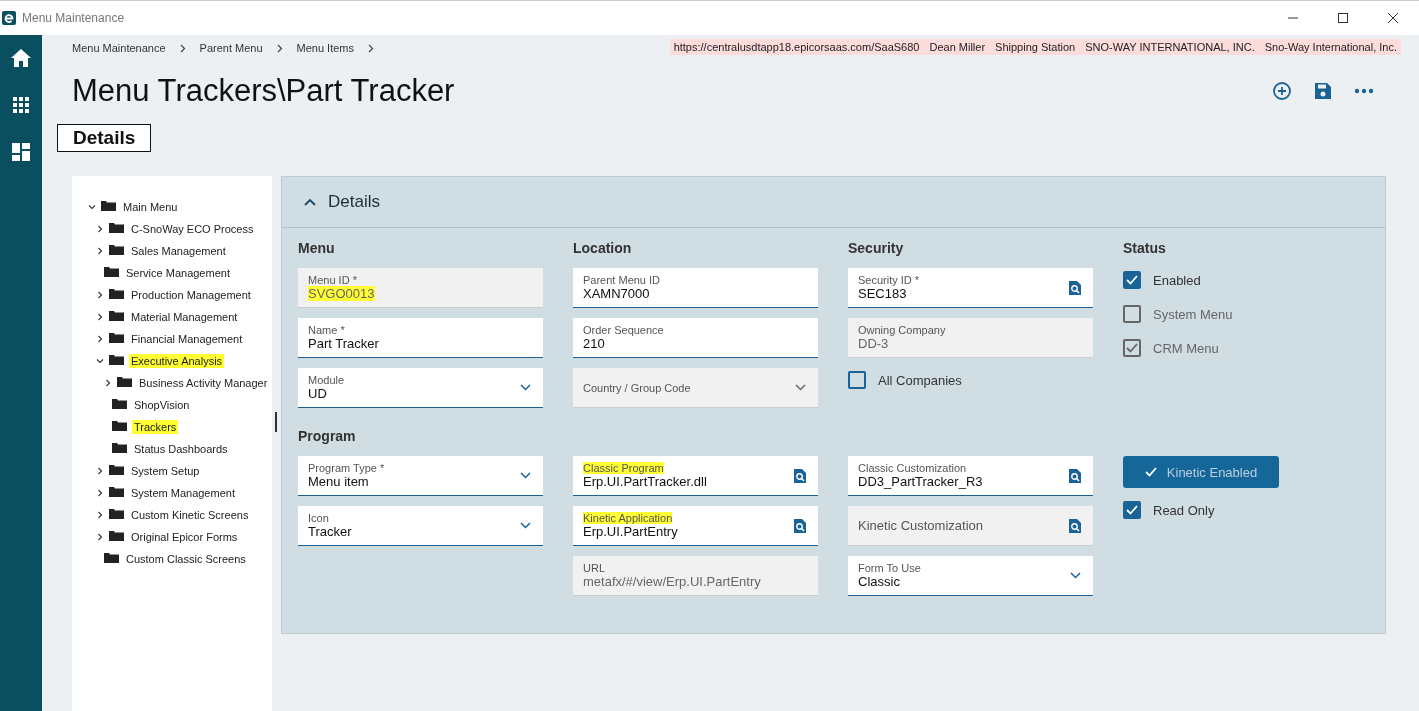  Describe the element at coordinates (176, 559) in the screenshot. I see `tree-item: Custom Classic Screens` at that location.